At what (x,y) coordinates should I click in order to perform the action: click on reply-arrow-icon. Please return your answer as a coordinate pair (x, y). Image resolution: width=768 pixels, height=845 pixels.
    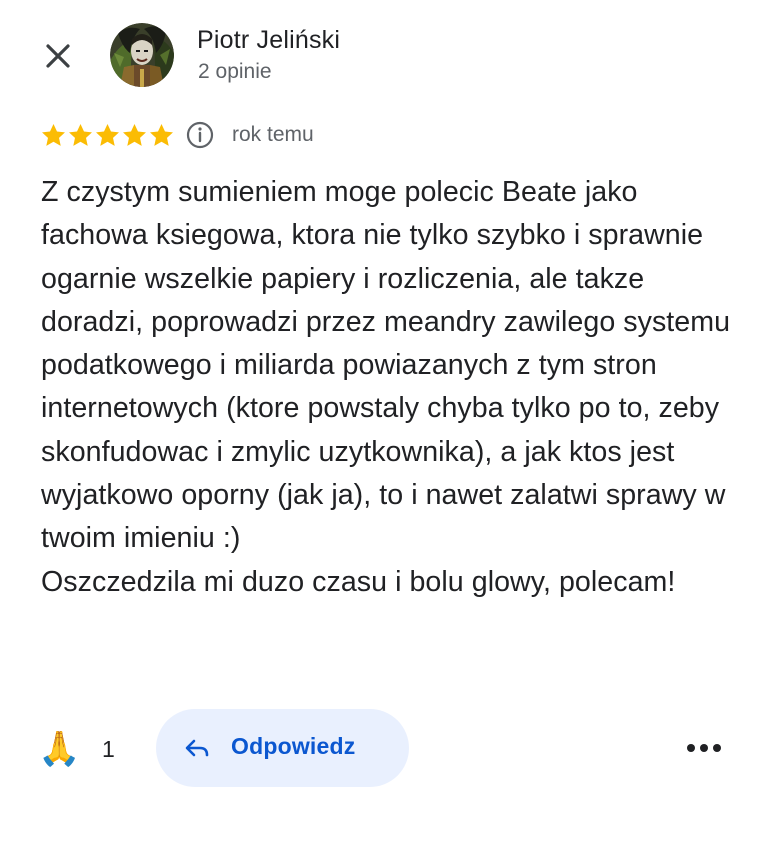
    Looking at the image, I should click on (197, 748).